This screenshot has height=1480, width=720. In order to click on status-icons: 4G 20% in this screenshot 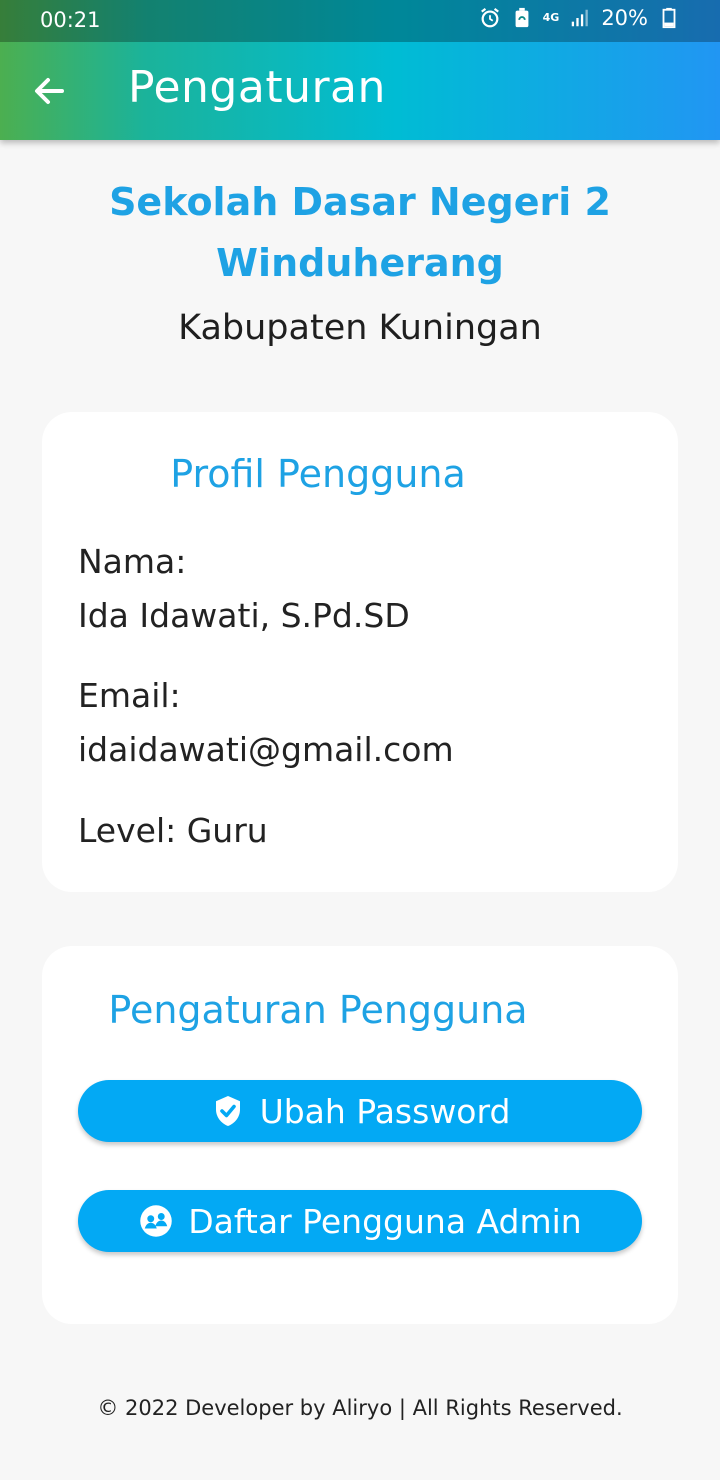, I will do `click(579, 18)`.